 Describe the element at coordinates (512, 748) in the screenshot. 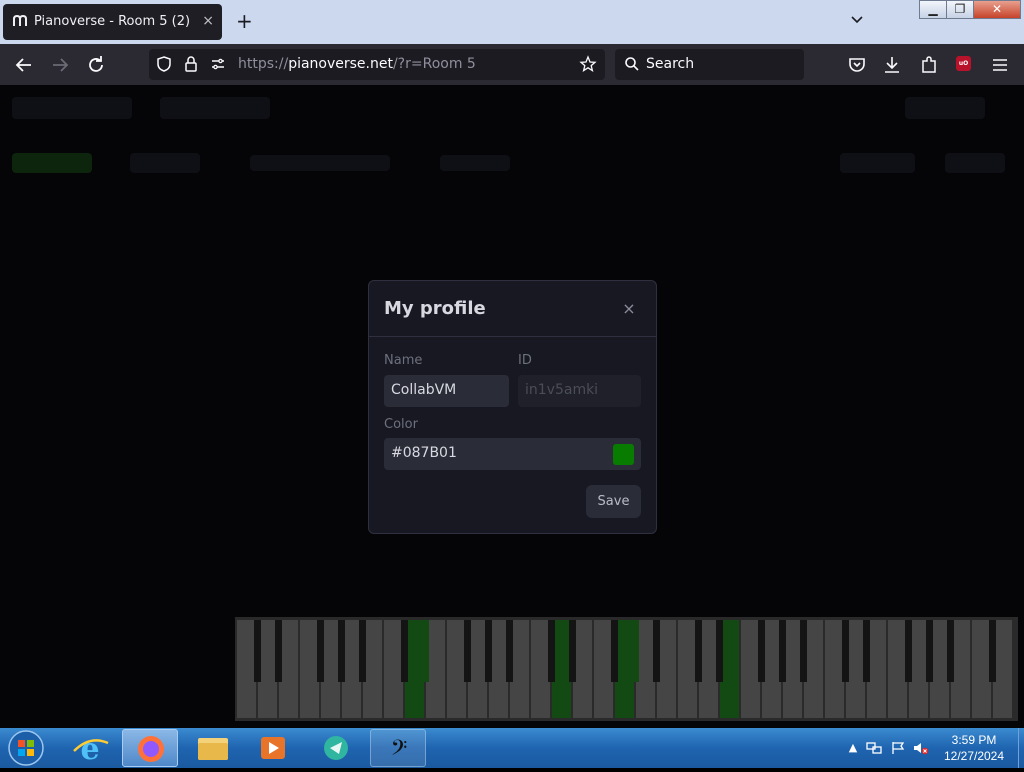

I see `taskbar: e 𝄢 ▲ 3:59 PM 12/27/2024` at that location.